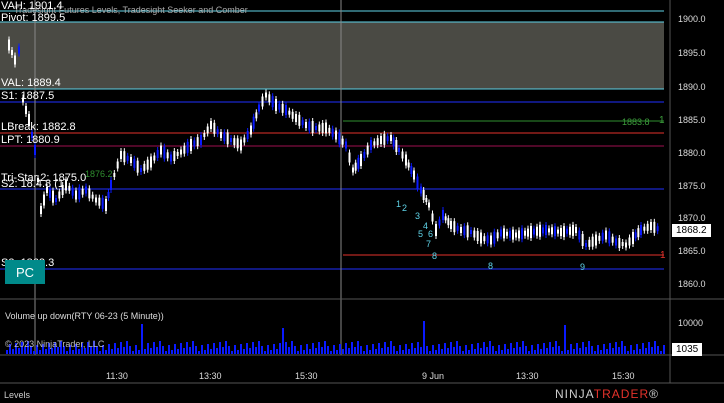  Describe the element at coordinates (692, 153) in the screenshot. I see `price-tick: 1880.0` at that location.